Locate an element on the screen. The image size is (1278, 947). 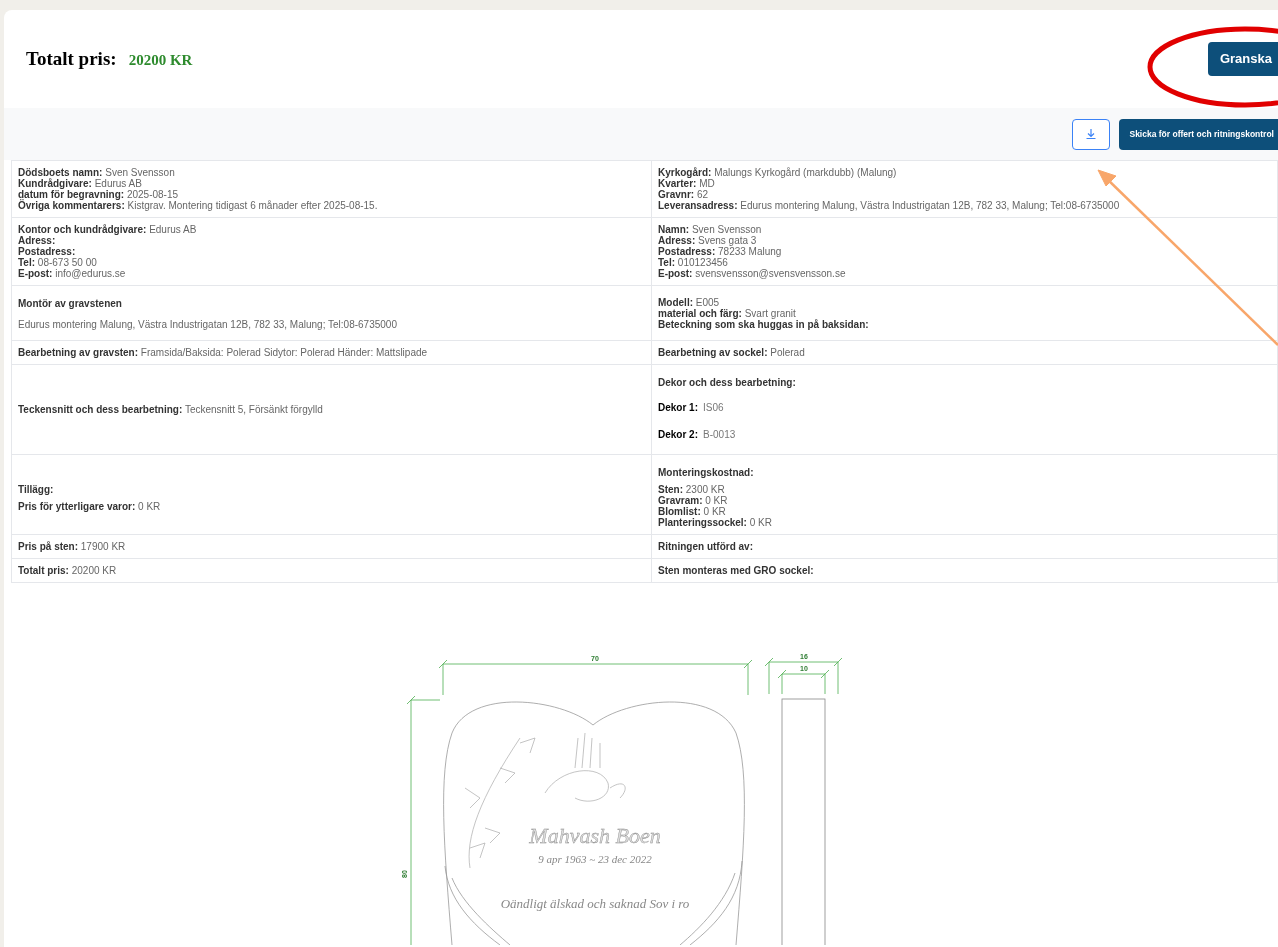
field-line: Bearbetning av gravsten: Framsida/Baksida: Polerad Sidytor: Polerad Händer: Mattslipade is located at coordinates (223, 352).